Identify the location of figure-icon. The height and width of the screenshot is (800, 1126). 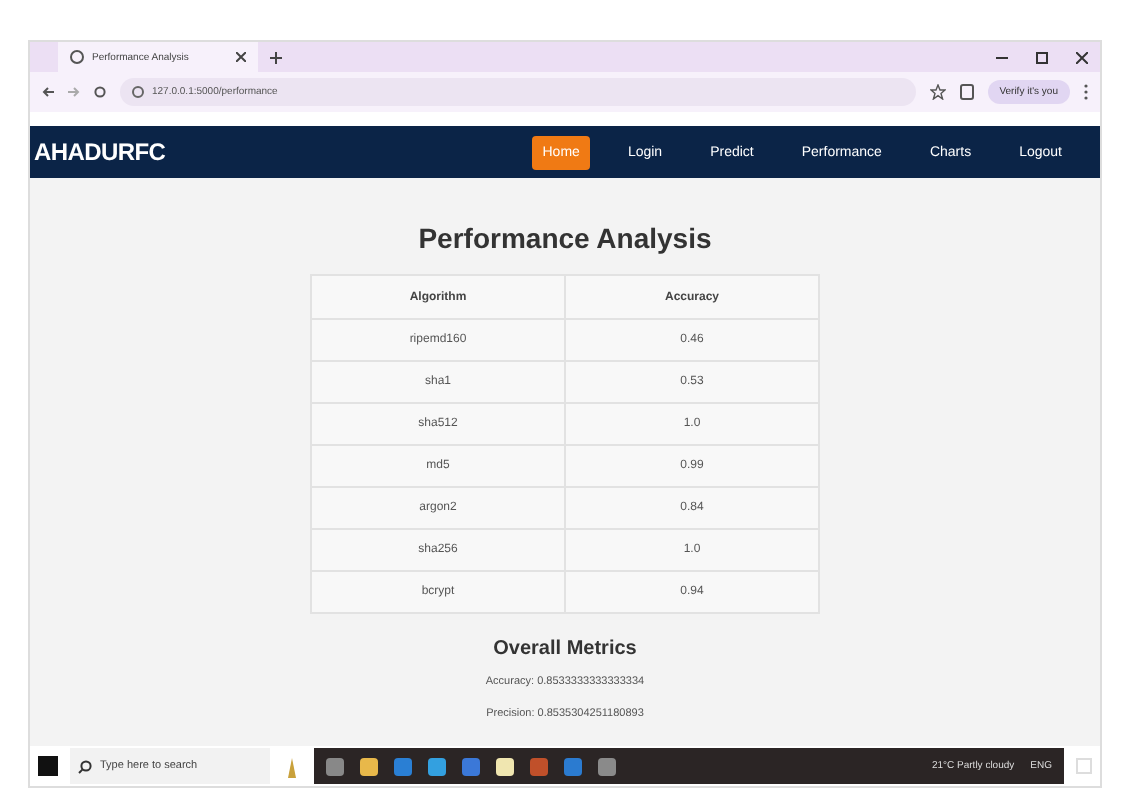
(292, 766).